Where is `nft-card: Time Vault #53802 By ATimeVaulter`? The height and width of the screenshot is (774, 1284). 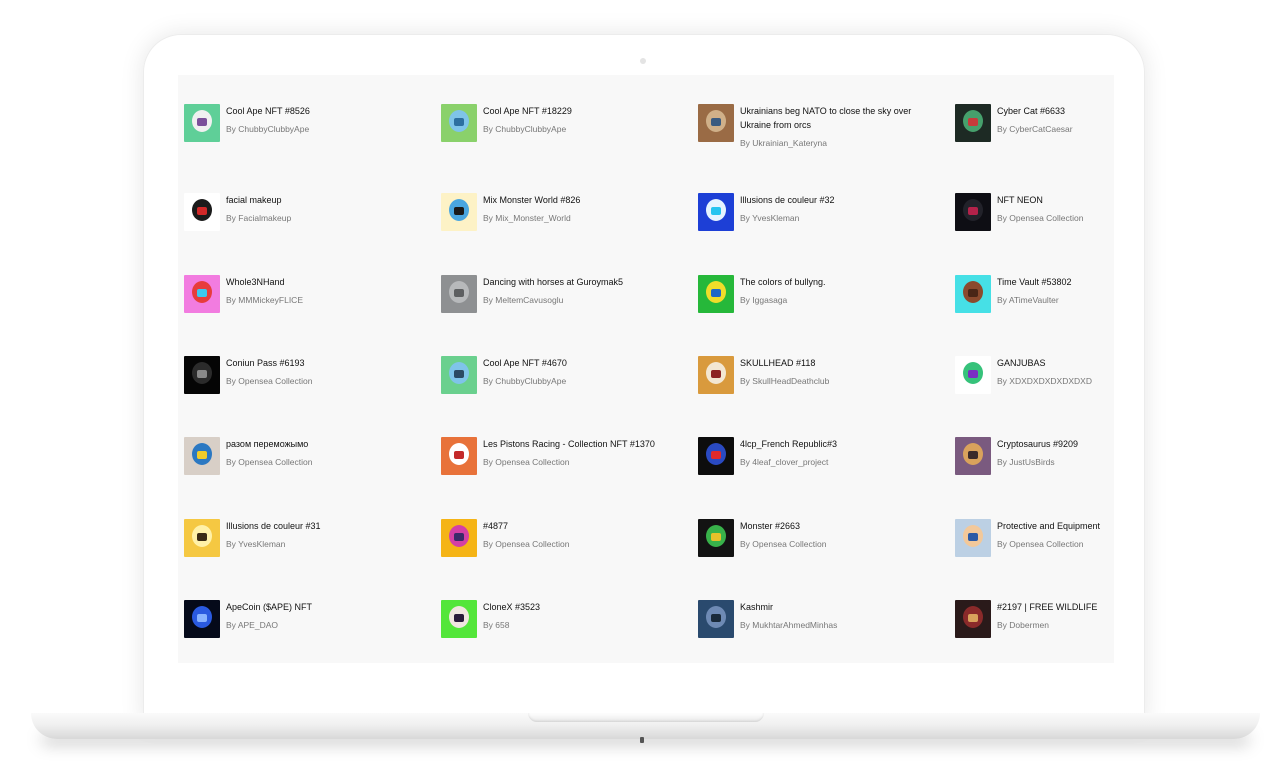
nft-card: Time Vault #53802 By ATimeVaulter is located at coordinates (1031, 305).